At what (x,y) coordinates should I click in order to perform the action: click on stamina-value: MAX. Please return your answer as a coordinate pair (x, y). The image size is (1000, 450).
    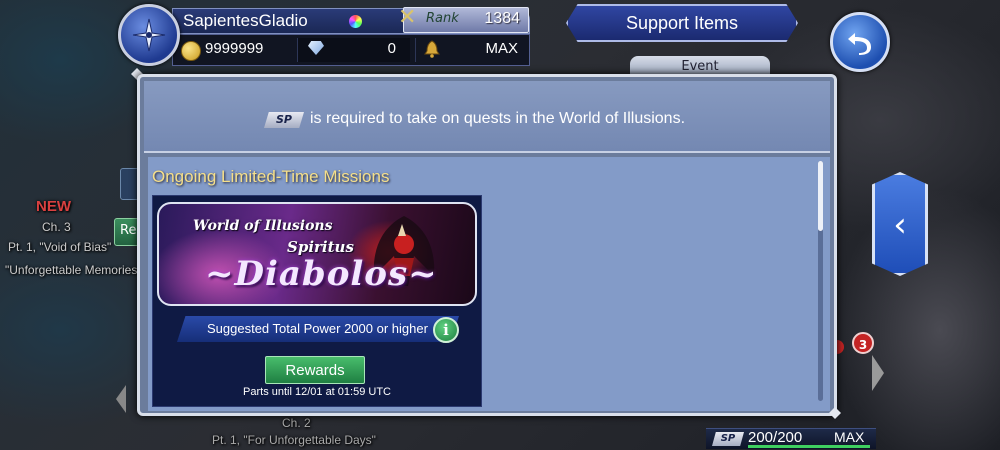
    Looking at the image, I should click on (501, 48).